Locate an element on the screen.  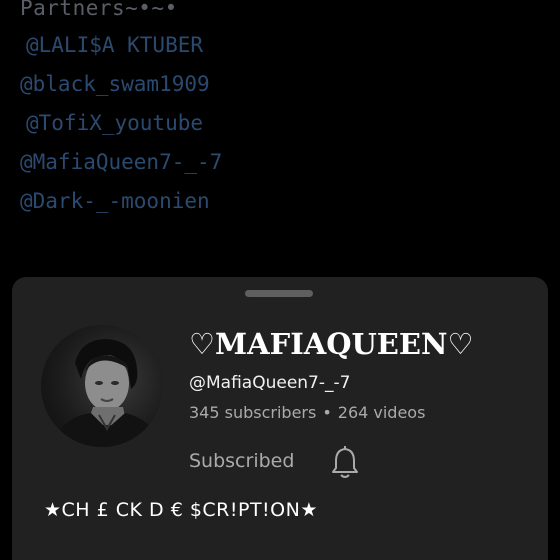
video-count: 264 videos is located at coordinates (381, 412).